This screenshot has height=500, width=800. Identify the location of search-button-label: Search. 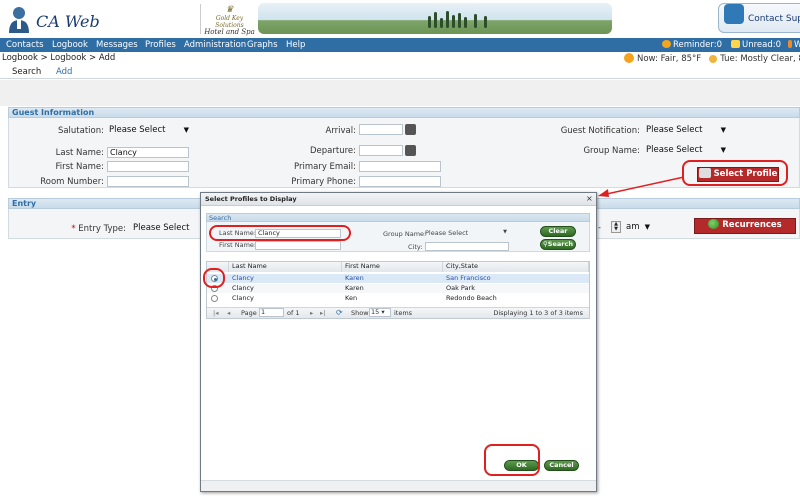
(560, 244).